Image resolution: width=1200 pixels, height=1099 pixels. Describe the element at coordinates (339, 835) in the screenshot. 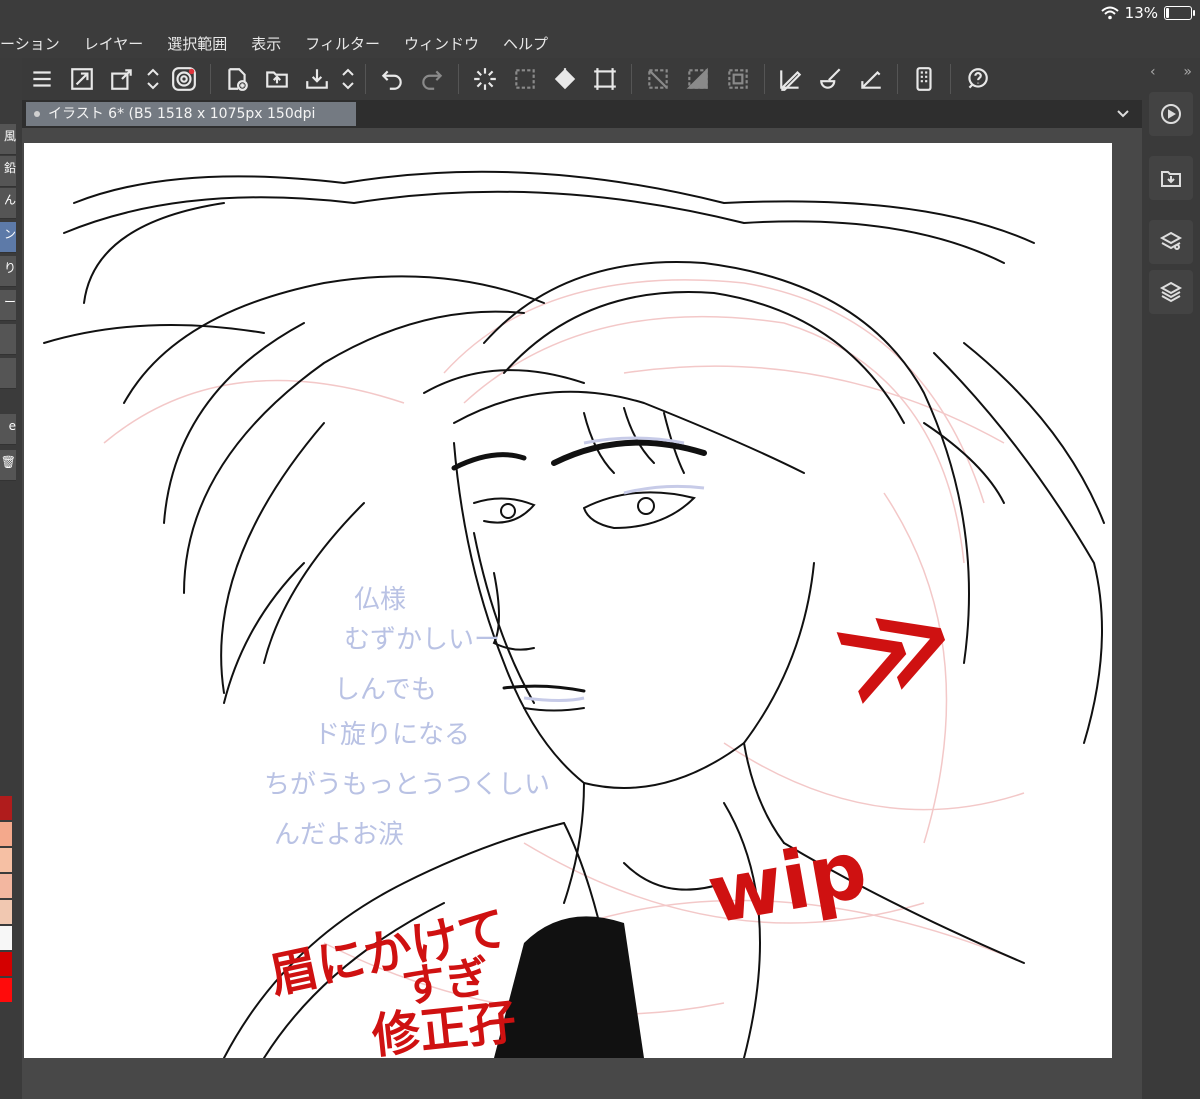

I see `sketch-note-blue: んだよお涙` at that location.